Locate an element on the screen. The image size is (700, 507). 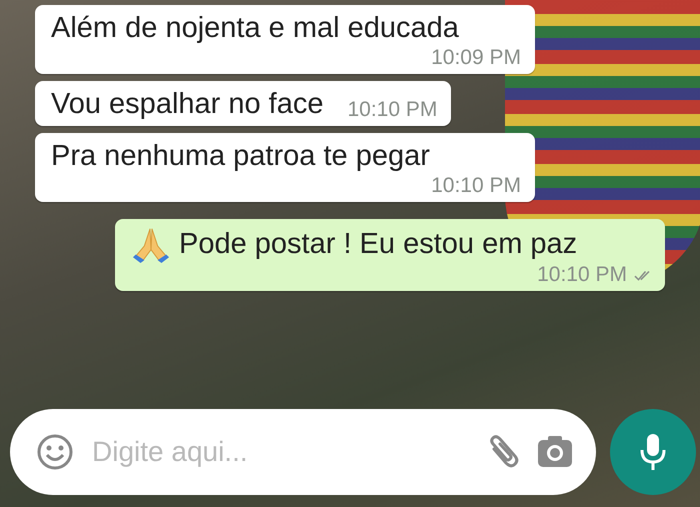
message-text: Vou espalhar no face is located at coordinates (187, 104).